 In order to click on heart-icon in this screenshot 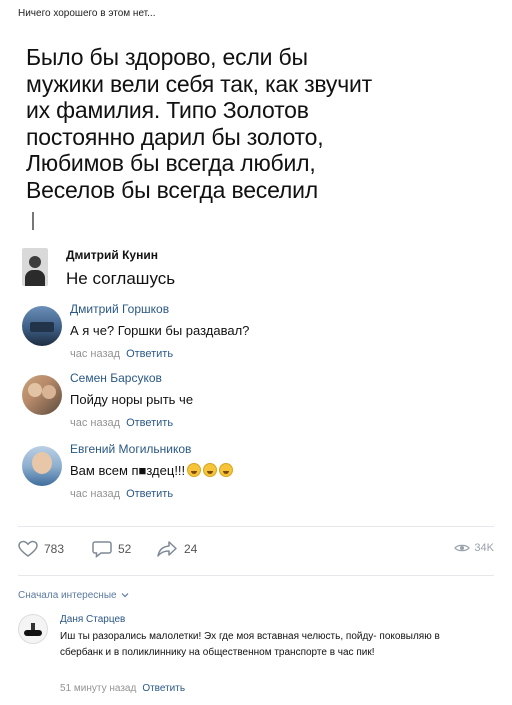, I will do `click(28, 548)`.